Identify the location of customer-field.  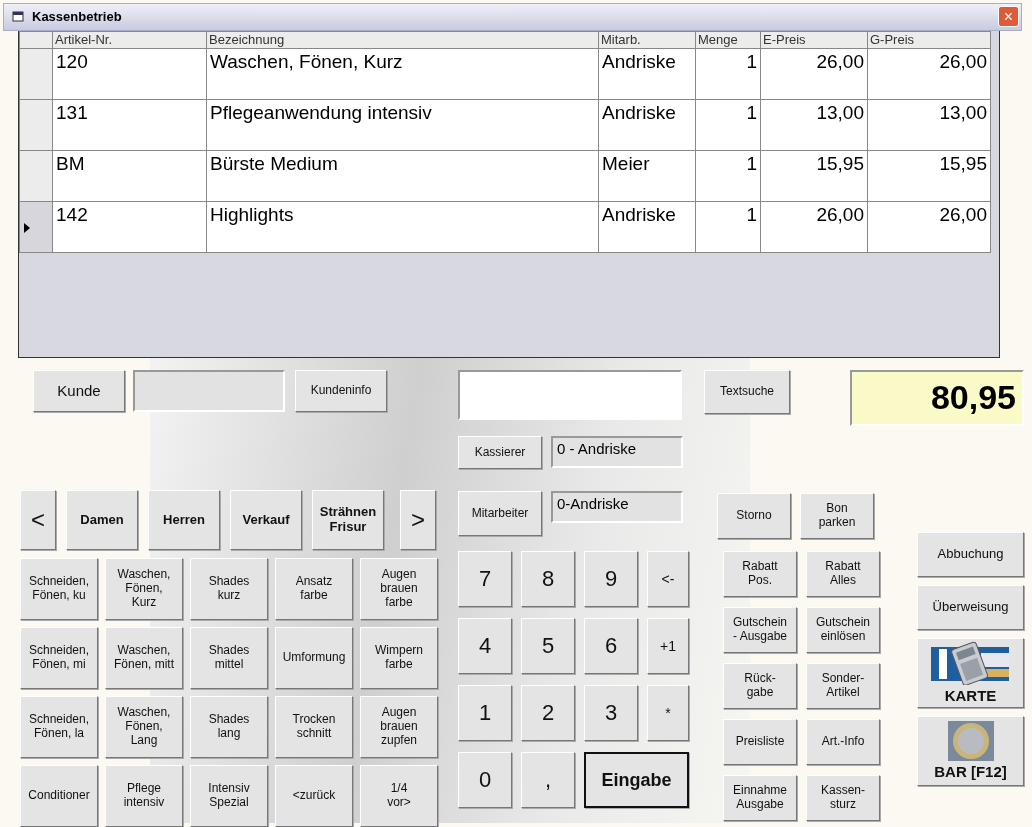
(209, 391).